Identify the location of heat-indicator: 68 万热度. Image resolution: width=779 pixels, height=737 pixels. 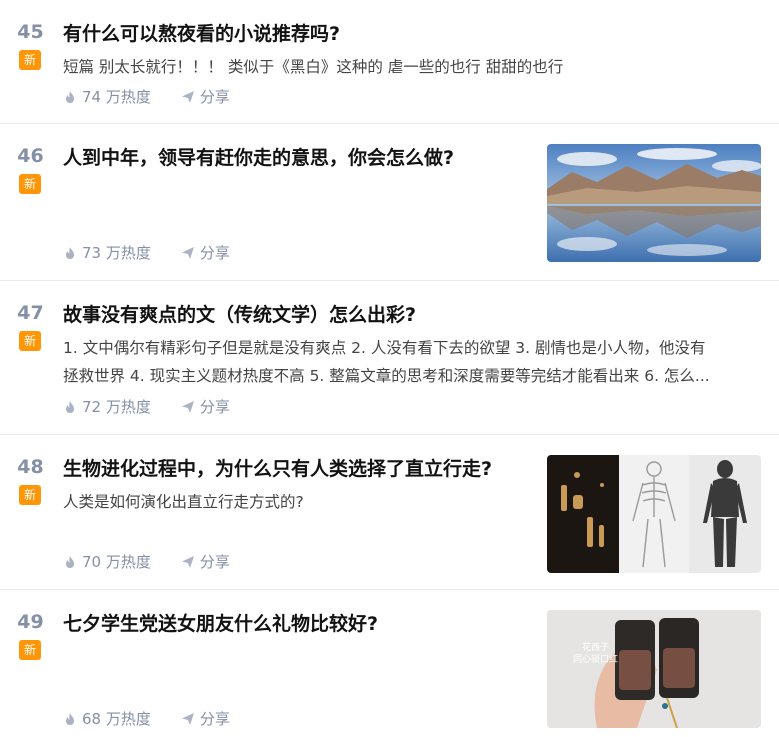
(107, 718).